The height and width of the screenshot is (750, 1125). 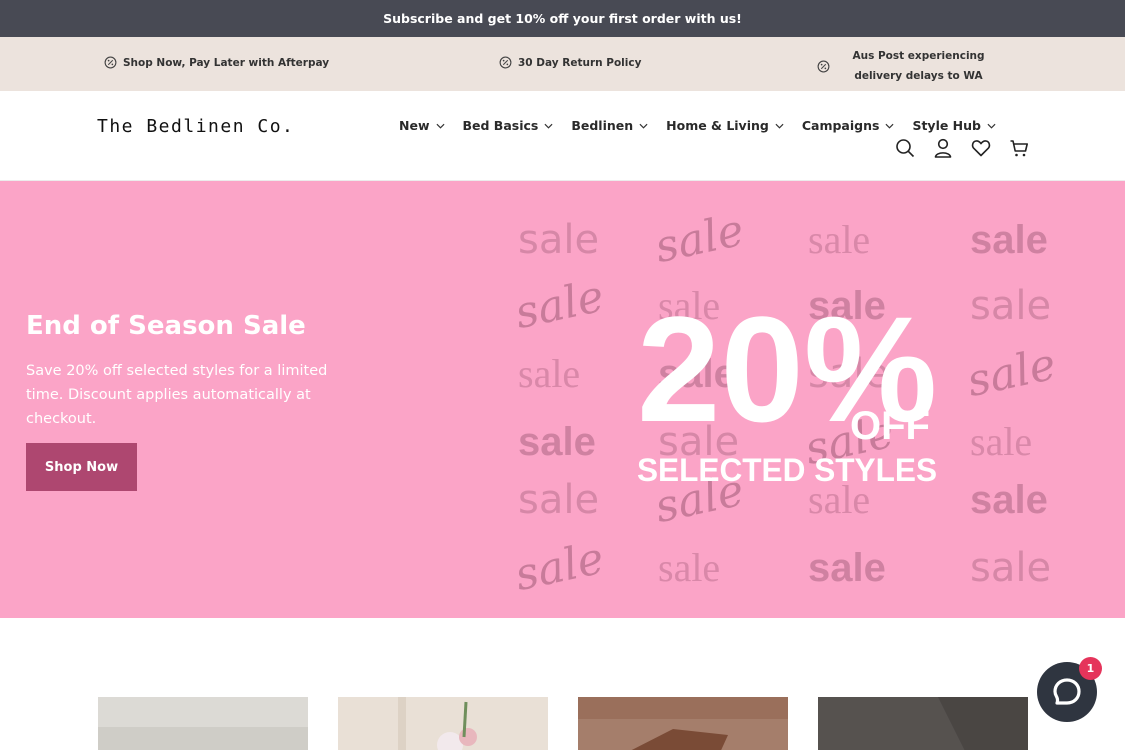 I want to click on nav-label: New, so click(x=414, y=125).